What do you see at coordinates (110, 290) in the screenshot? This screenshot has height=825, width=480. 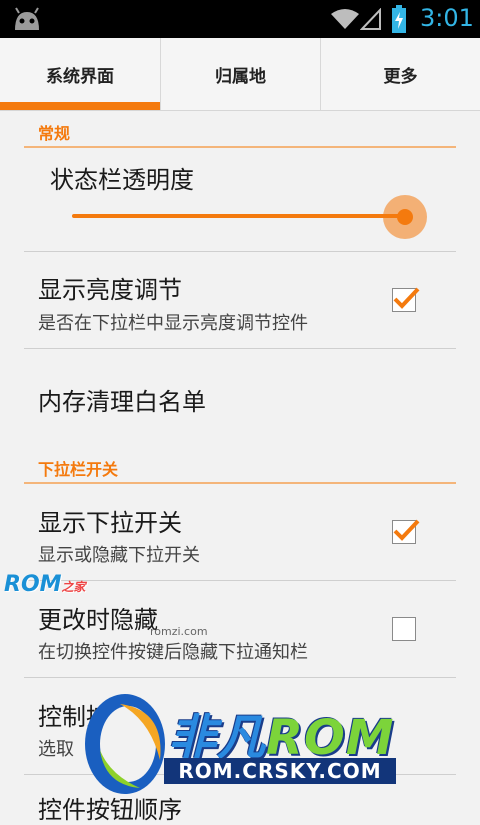 I see `pref-title: 显示亮度调节` at bounding box center [110, 290].